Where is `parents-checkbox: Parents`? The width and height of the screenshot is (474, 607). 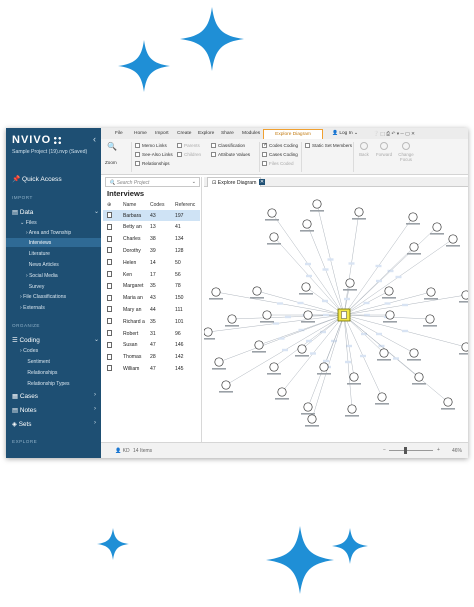 parents-checkbox: Parents is located at coordinates (188, 146).